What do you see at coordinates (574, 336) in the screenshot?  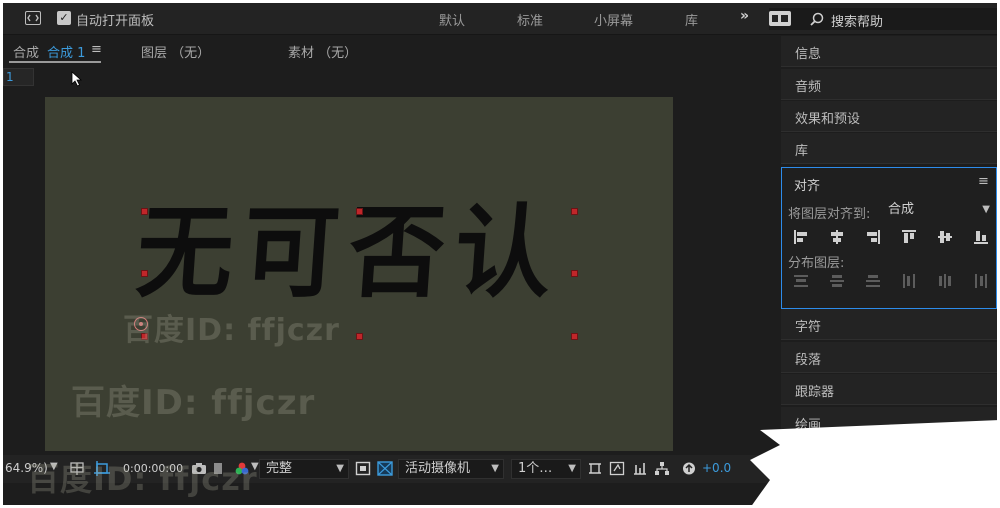 I see `transform-handle-bottom-right` at bounding box center [574, 336].